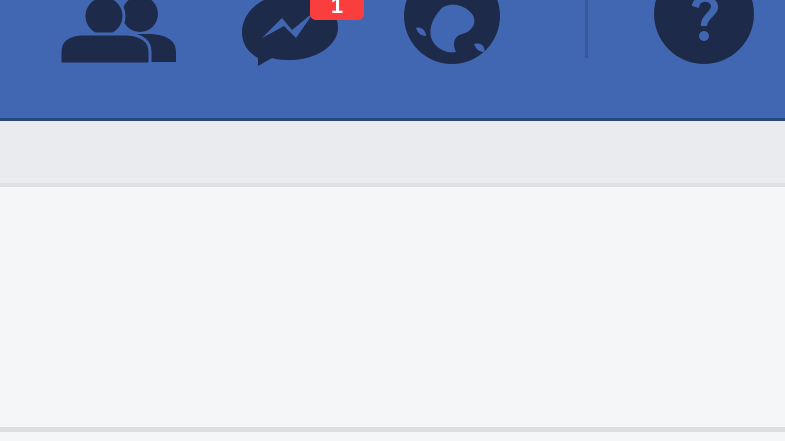  Describe the element at coordinates (392, 154) in the screenshot. I see `secondary-toolbar` at that location.